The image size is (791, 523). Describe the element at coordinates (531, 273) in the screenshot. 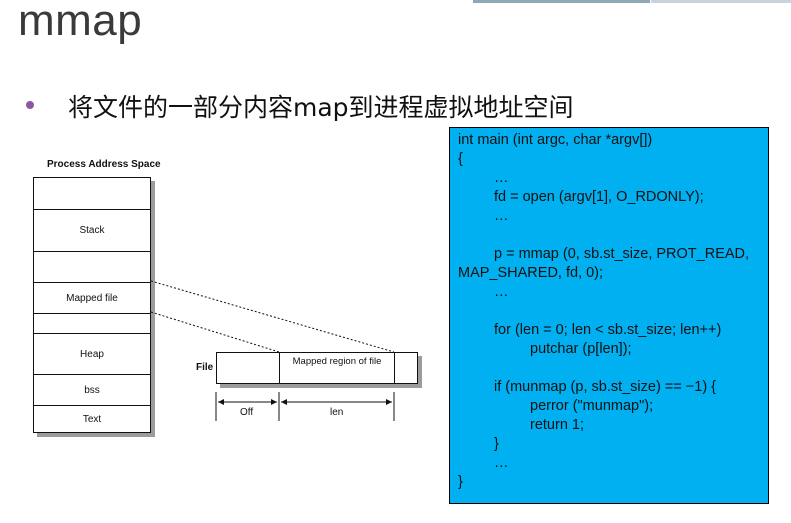

I see `code-line: MAP_SHARED, fd, 0);` at that location.